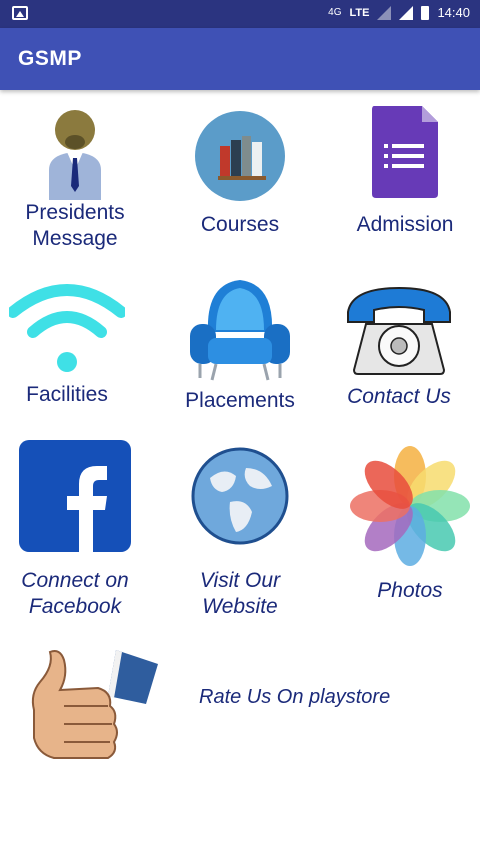 Image resolution: width=480 pixels, height=854 pixels. I want to click on website-tile: Visit Our Website, so click(240, 533).